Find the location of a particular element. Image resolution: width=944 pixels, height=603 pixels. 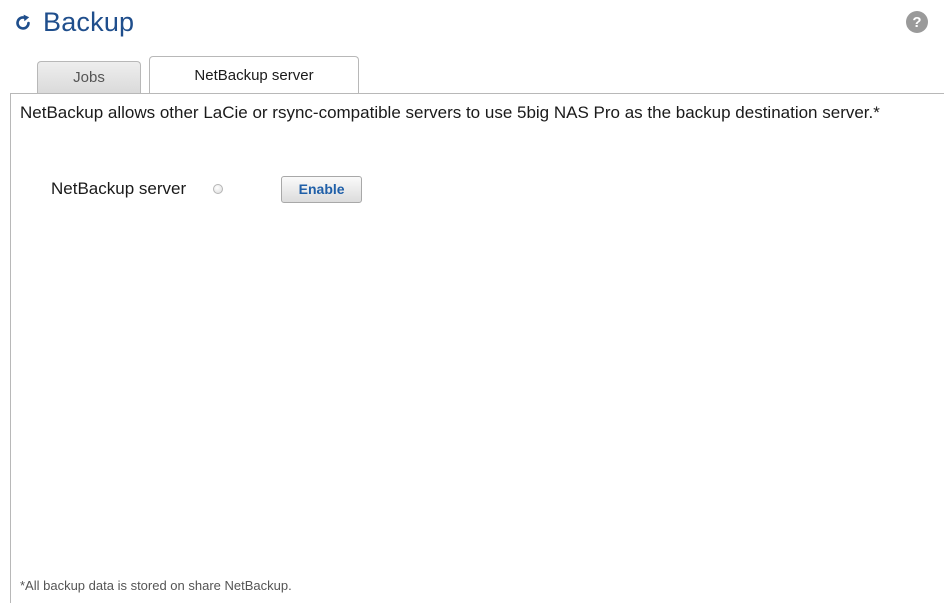

tab-bar: Jobs NetBackup server is located at coordinates (202, 74).